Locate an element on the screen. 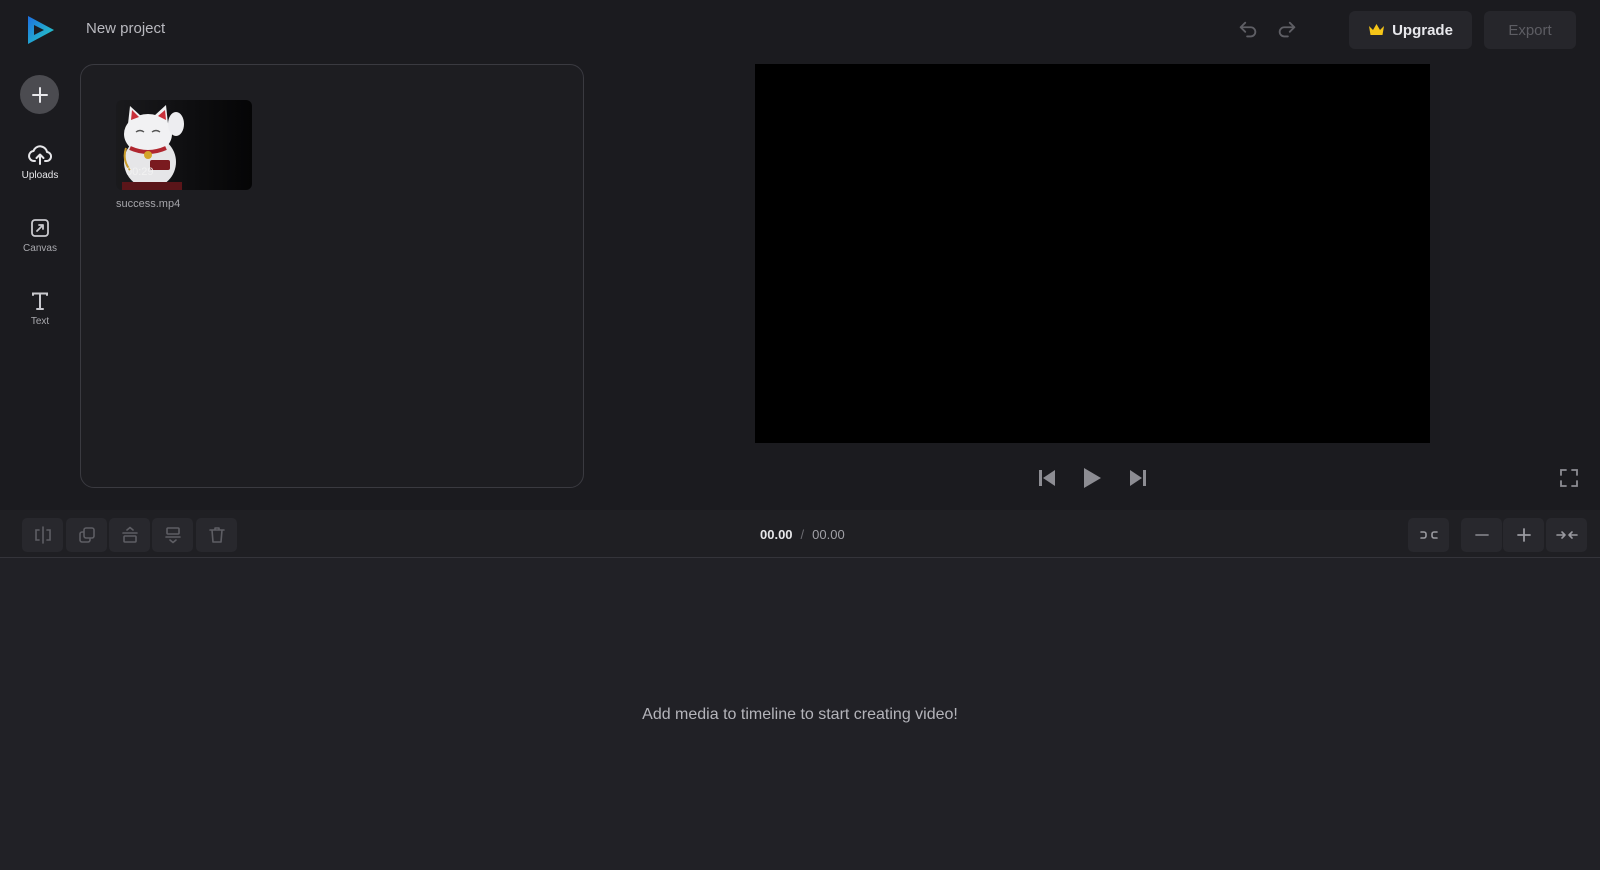 Image resolution: width=1600 pixels, height=870 pixels. undo-icon is located at coordinates (1248, 29).